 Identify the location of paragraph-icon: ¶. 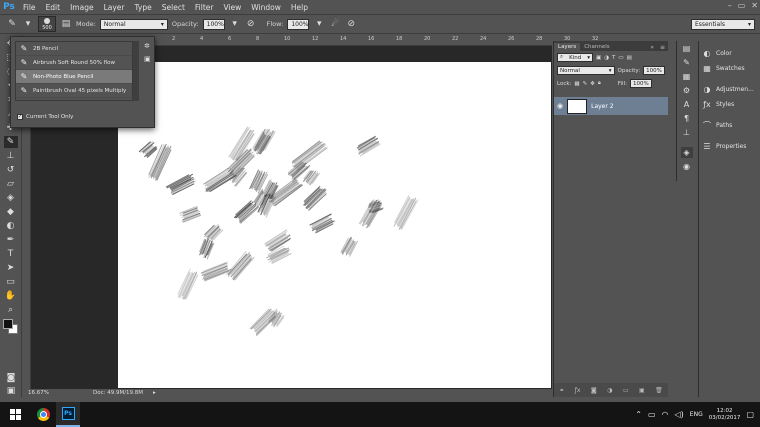
(687, 118).